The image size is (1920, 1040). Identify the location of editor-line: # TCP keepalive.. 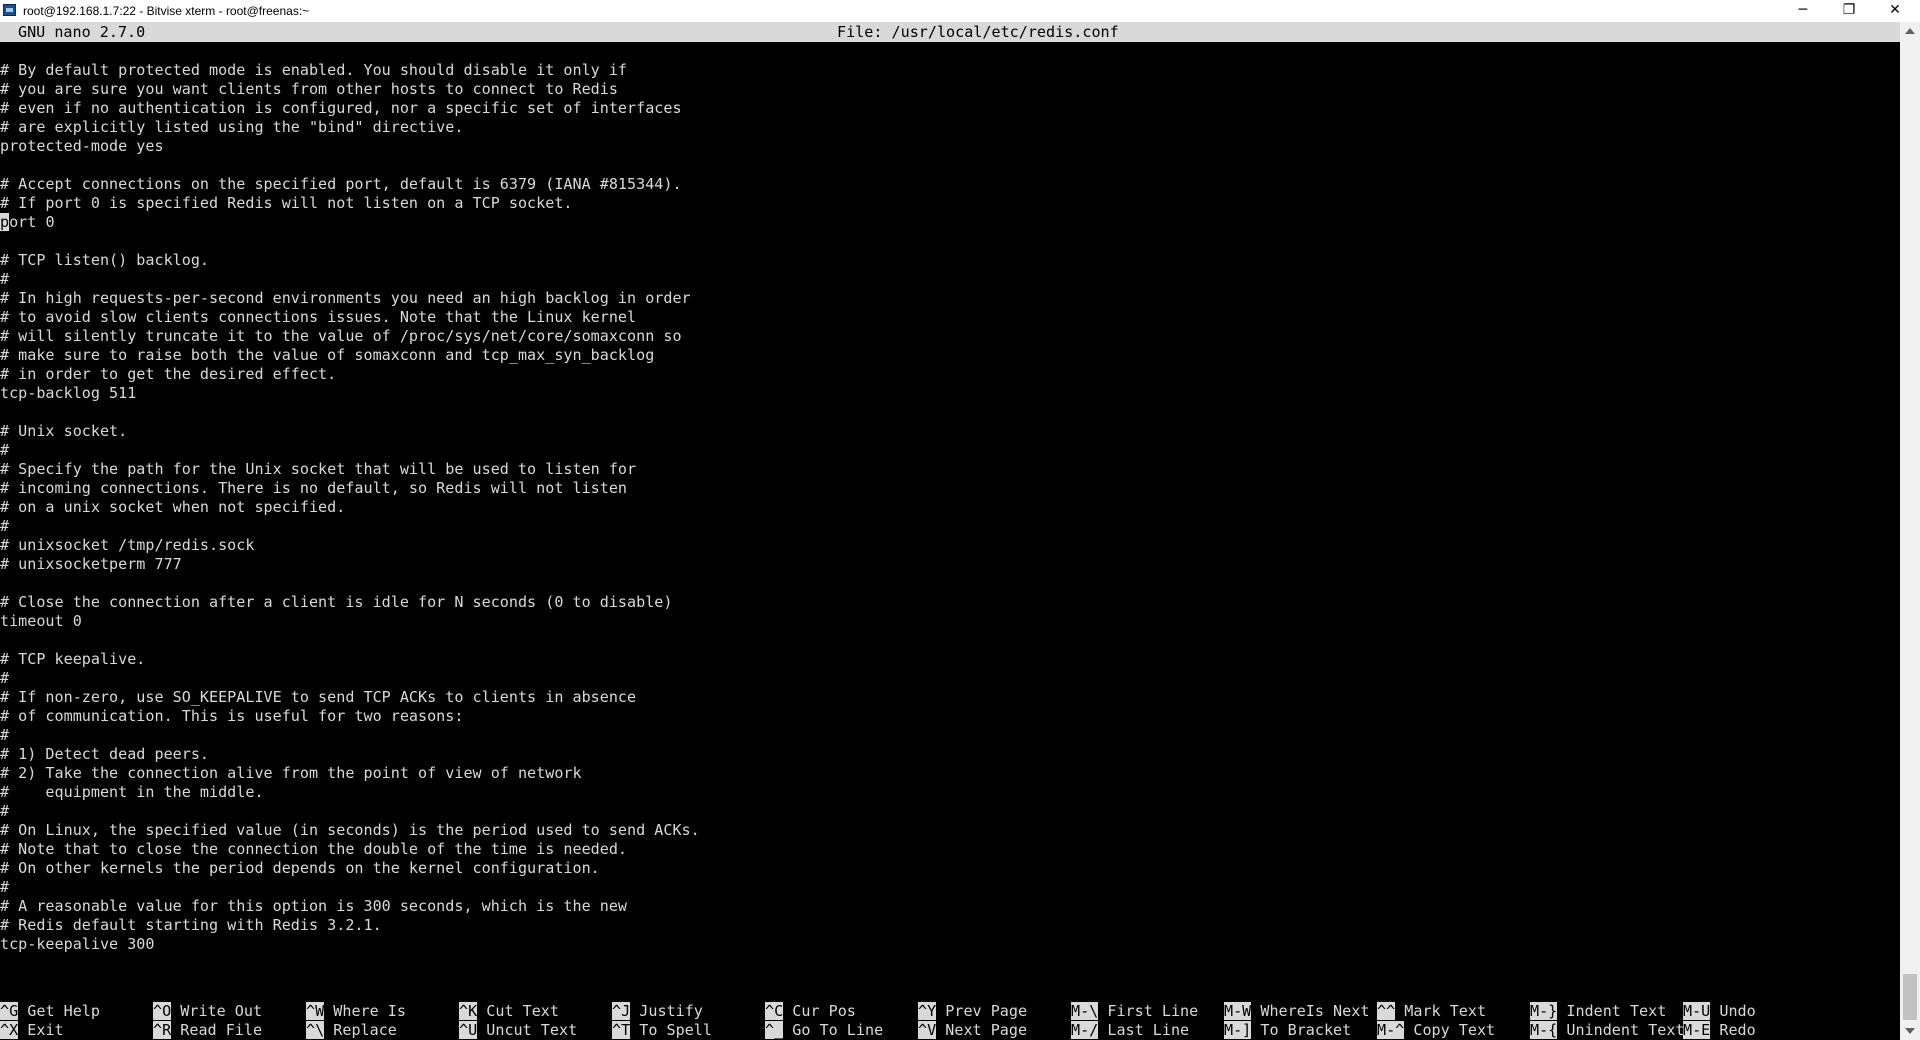
(950, 659).